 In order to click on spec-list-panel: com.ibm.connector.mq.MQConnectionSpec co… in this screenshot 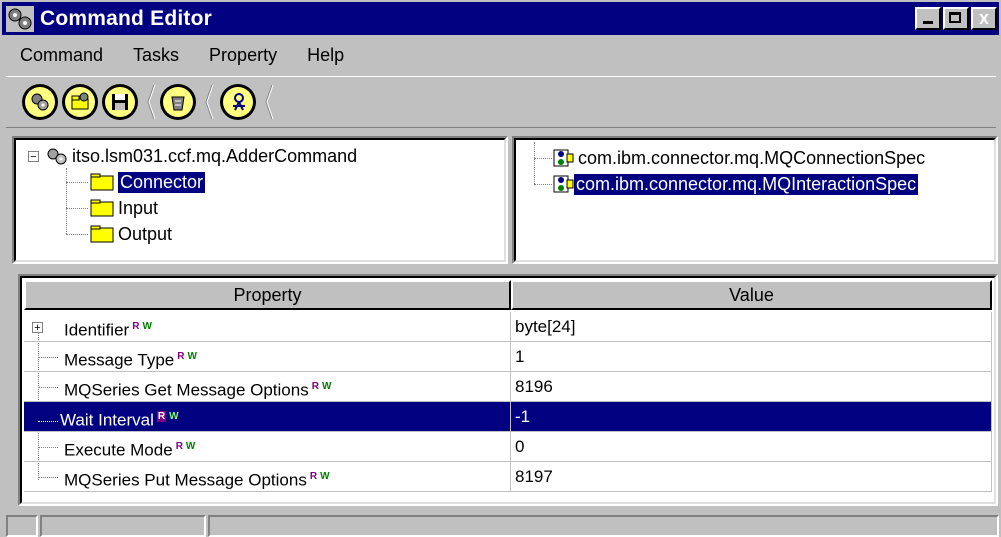, I will do `click(755, 200)`.